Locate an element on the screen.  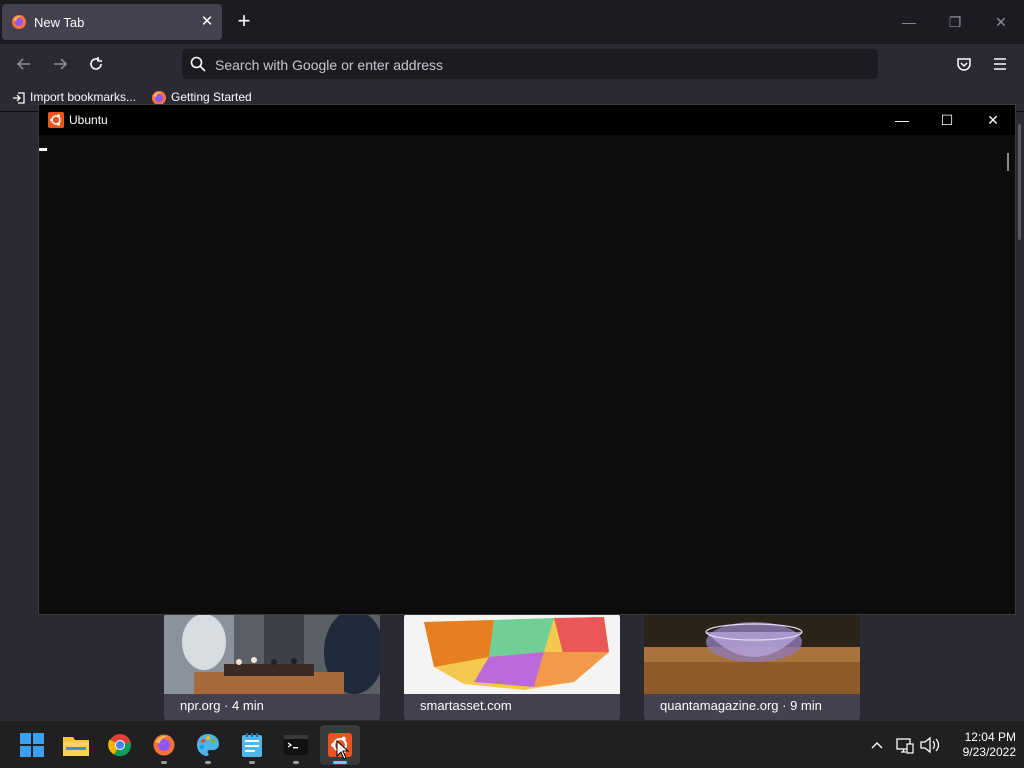
taskbar-terminal is located at coordinates (296, 745).